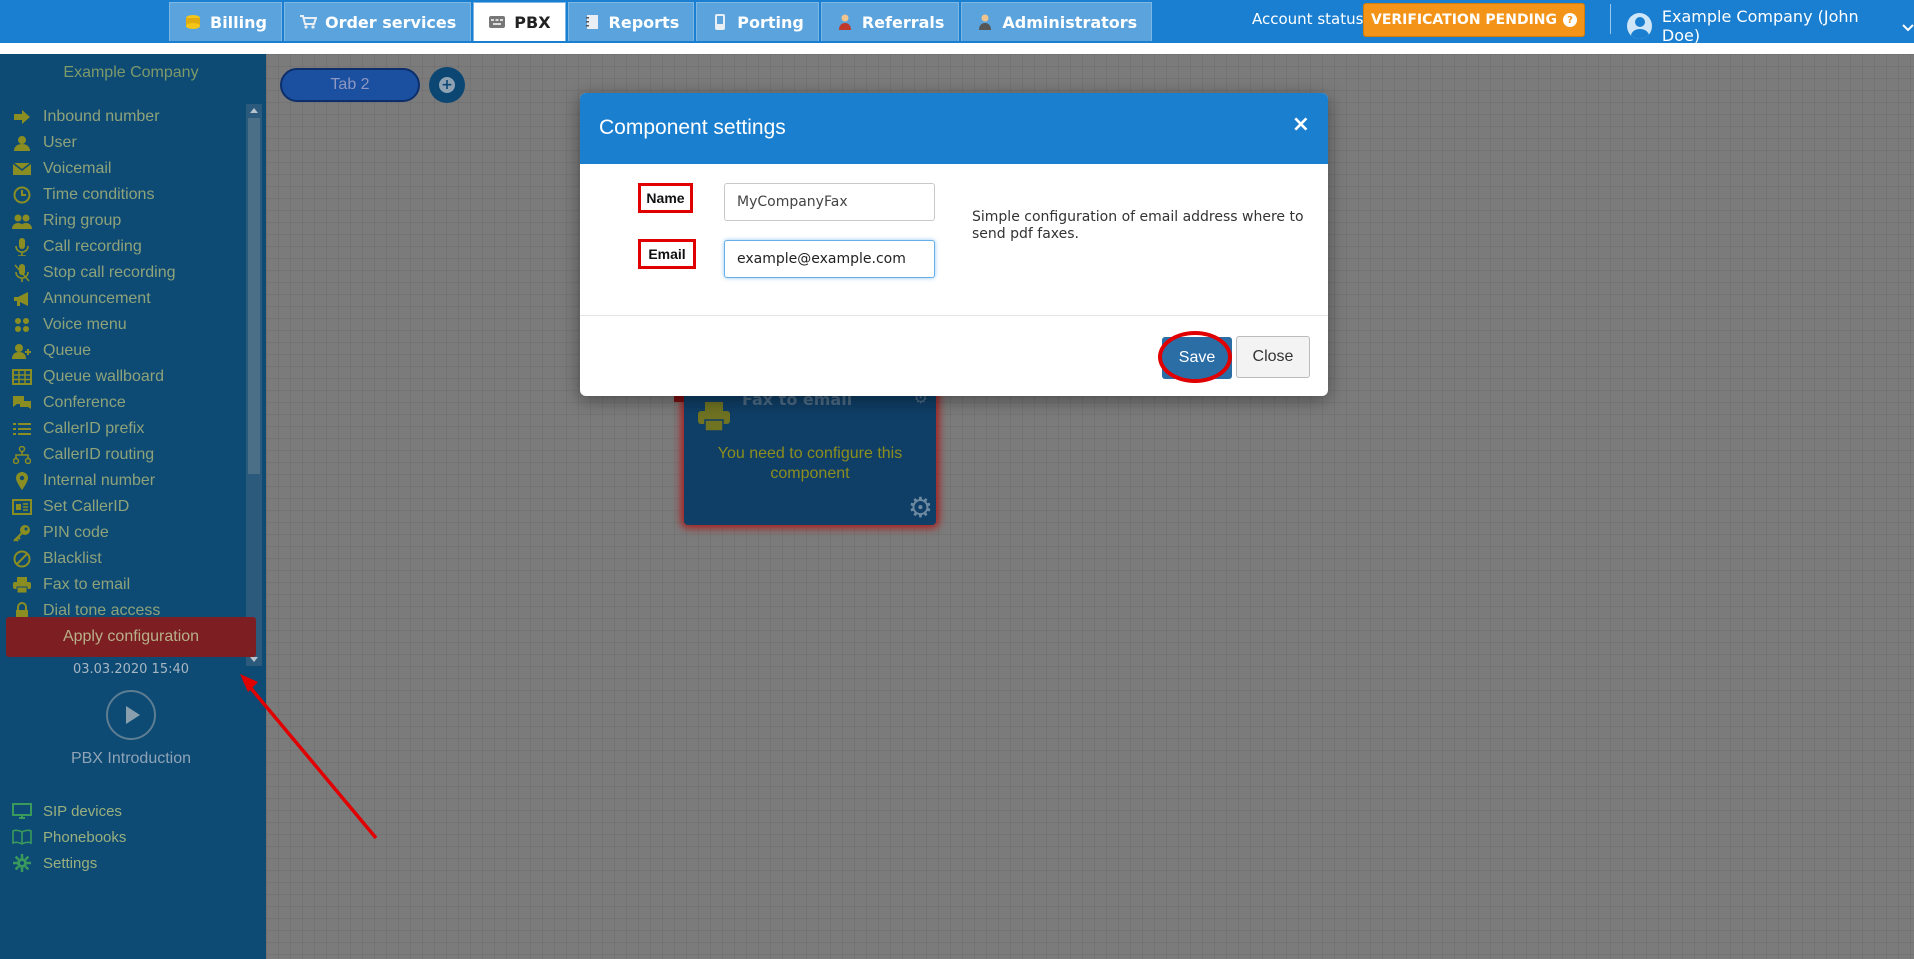  Describe the element at coordinates (123, 325) in the screenshot. I see `sidebar-item-voice-menu: Voice menu` at that location.